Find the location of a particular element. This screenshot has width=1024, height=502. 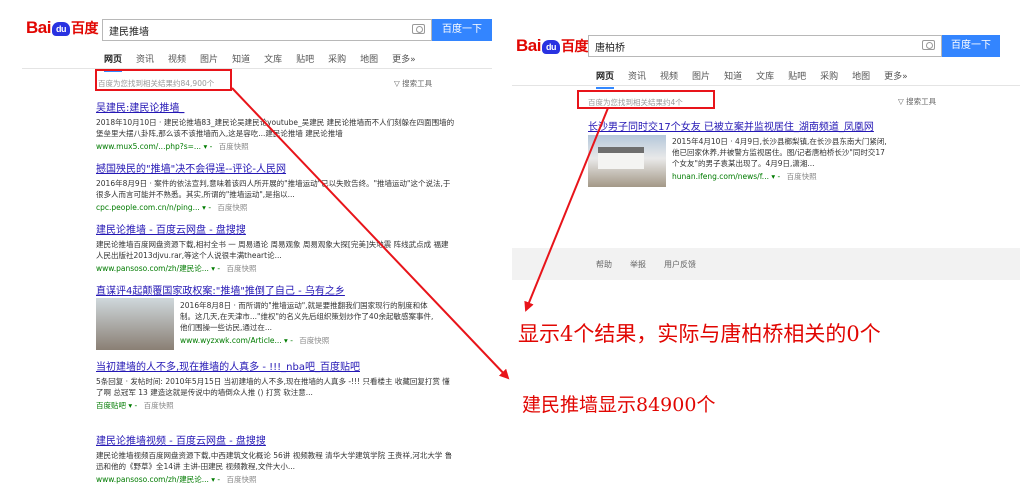

arrow-to-right-note is located at coordinates (566, 209).